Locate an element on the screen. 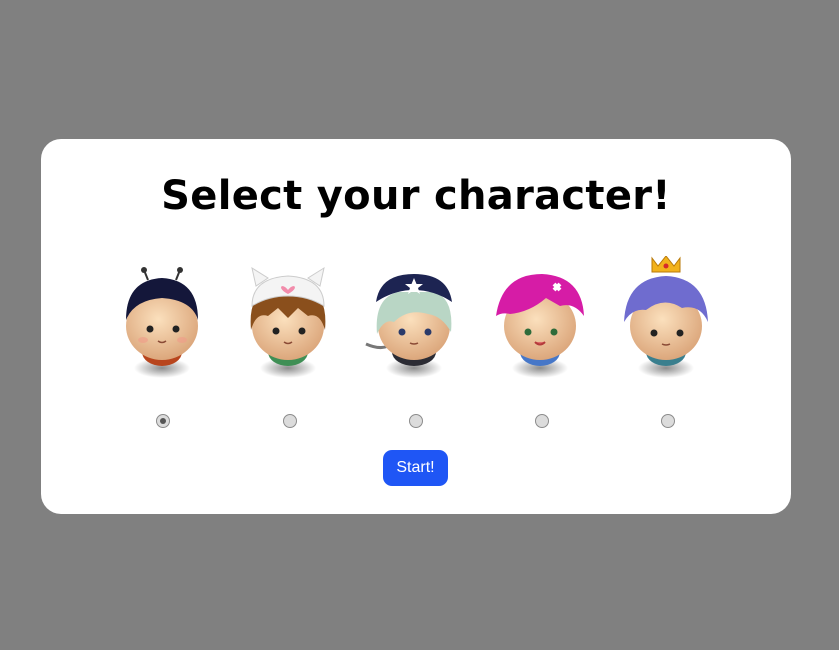  antenna-boy-icon is located at coordinates (162, 323).